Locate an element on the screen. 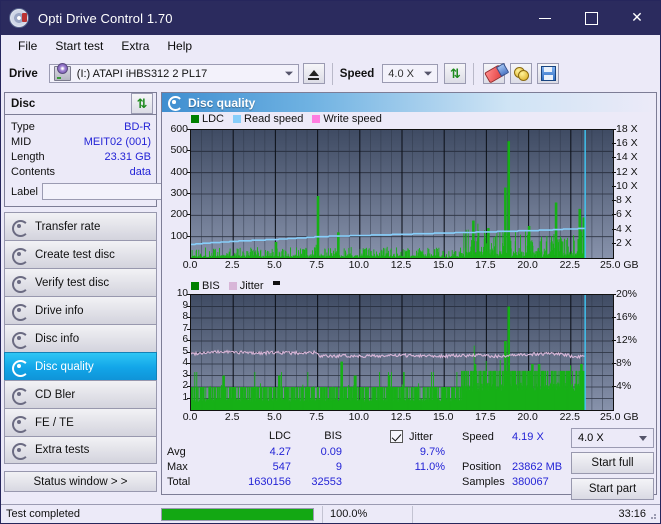 This screenshot has width=661, height=524. sidebar-item-verify-test-disc: Verify test disc is located at coordinates (80, 282).